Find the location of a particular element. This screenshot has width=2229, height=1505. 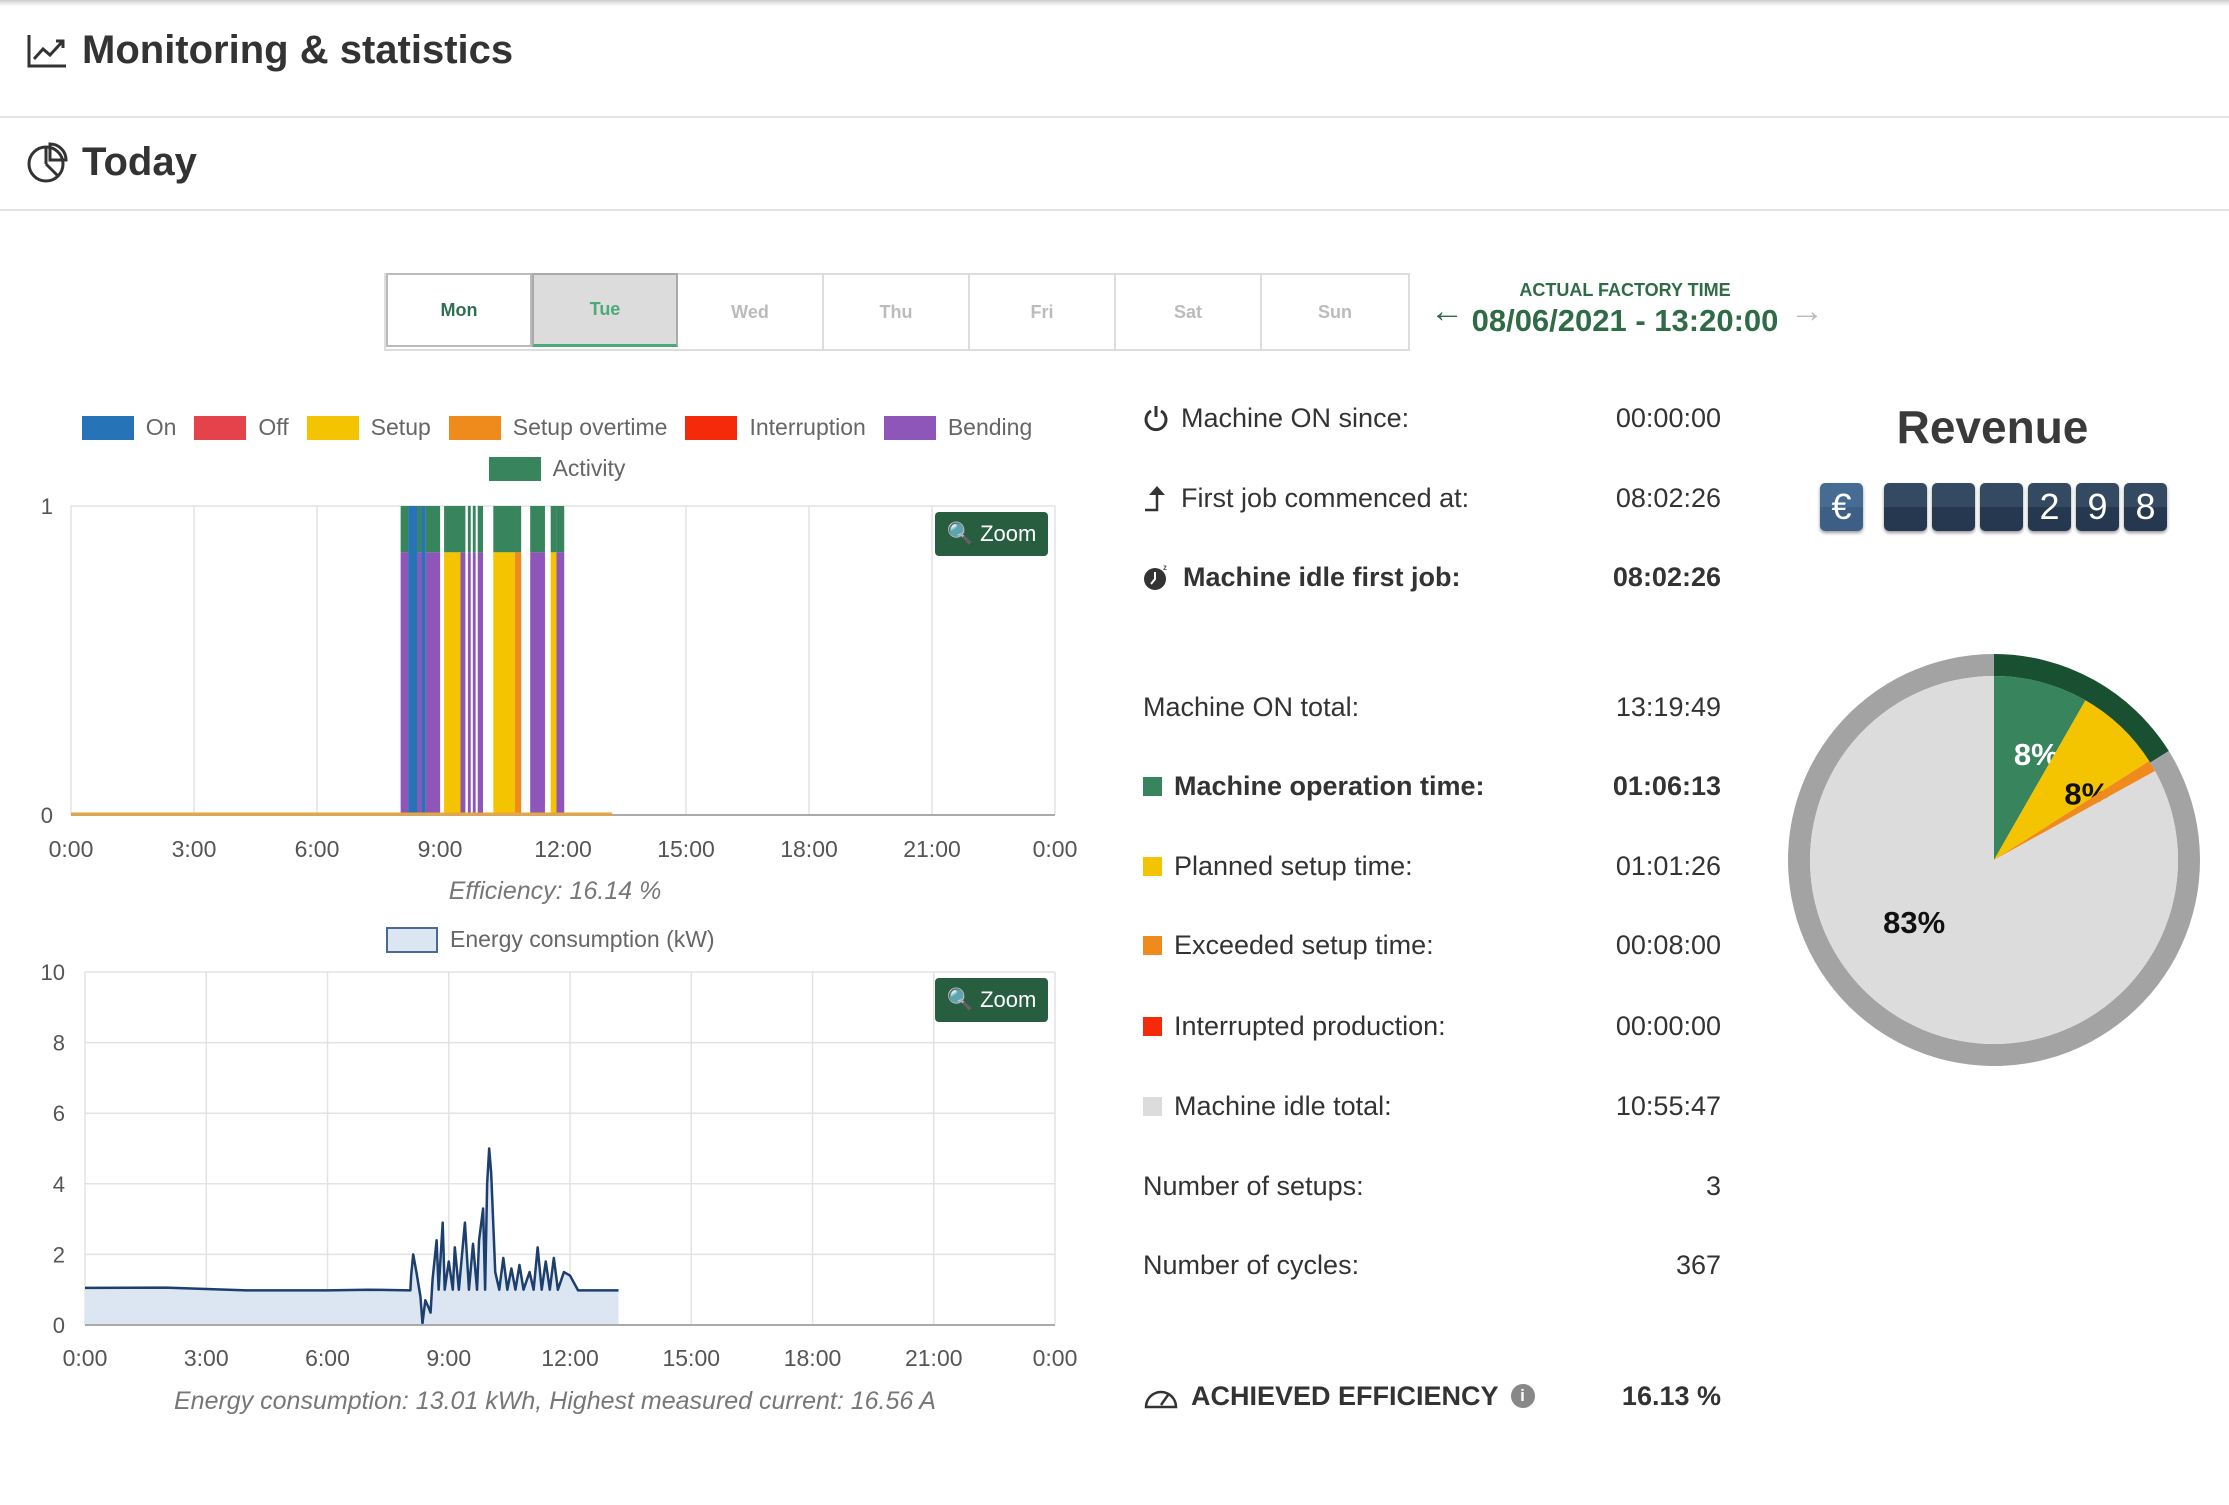

stat-row: Planned setup time: 01:01:26 is located at coordinates (1432, 866).